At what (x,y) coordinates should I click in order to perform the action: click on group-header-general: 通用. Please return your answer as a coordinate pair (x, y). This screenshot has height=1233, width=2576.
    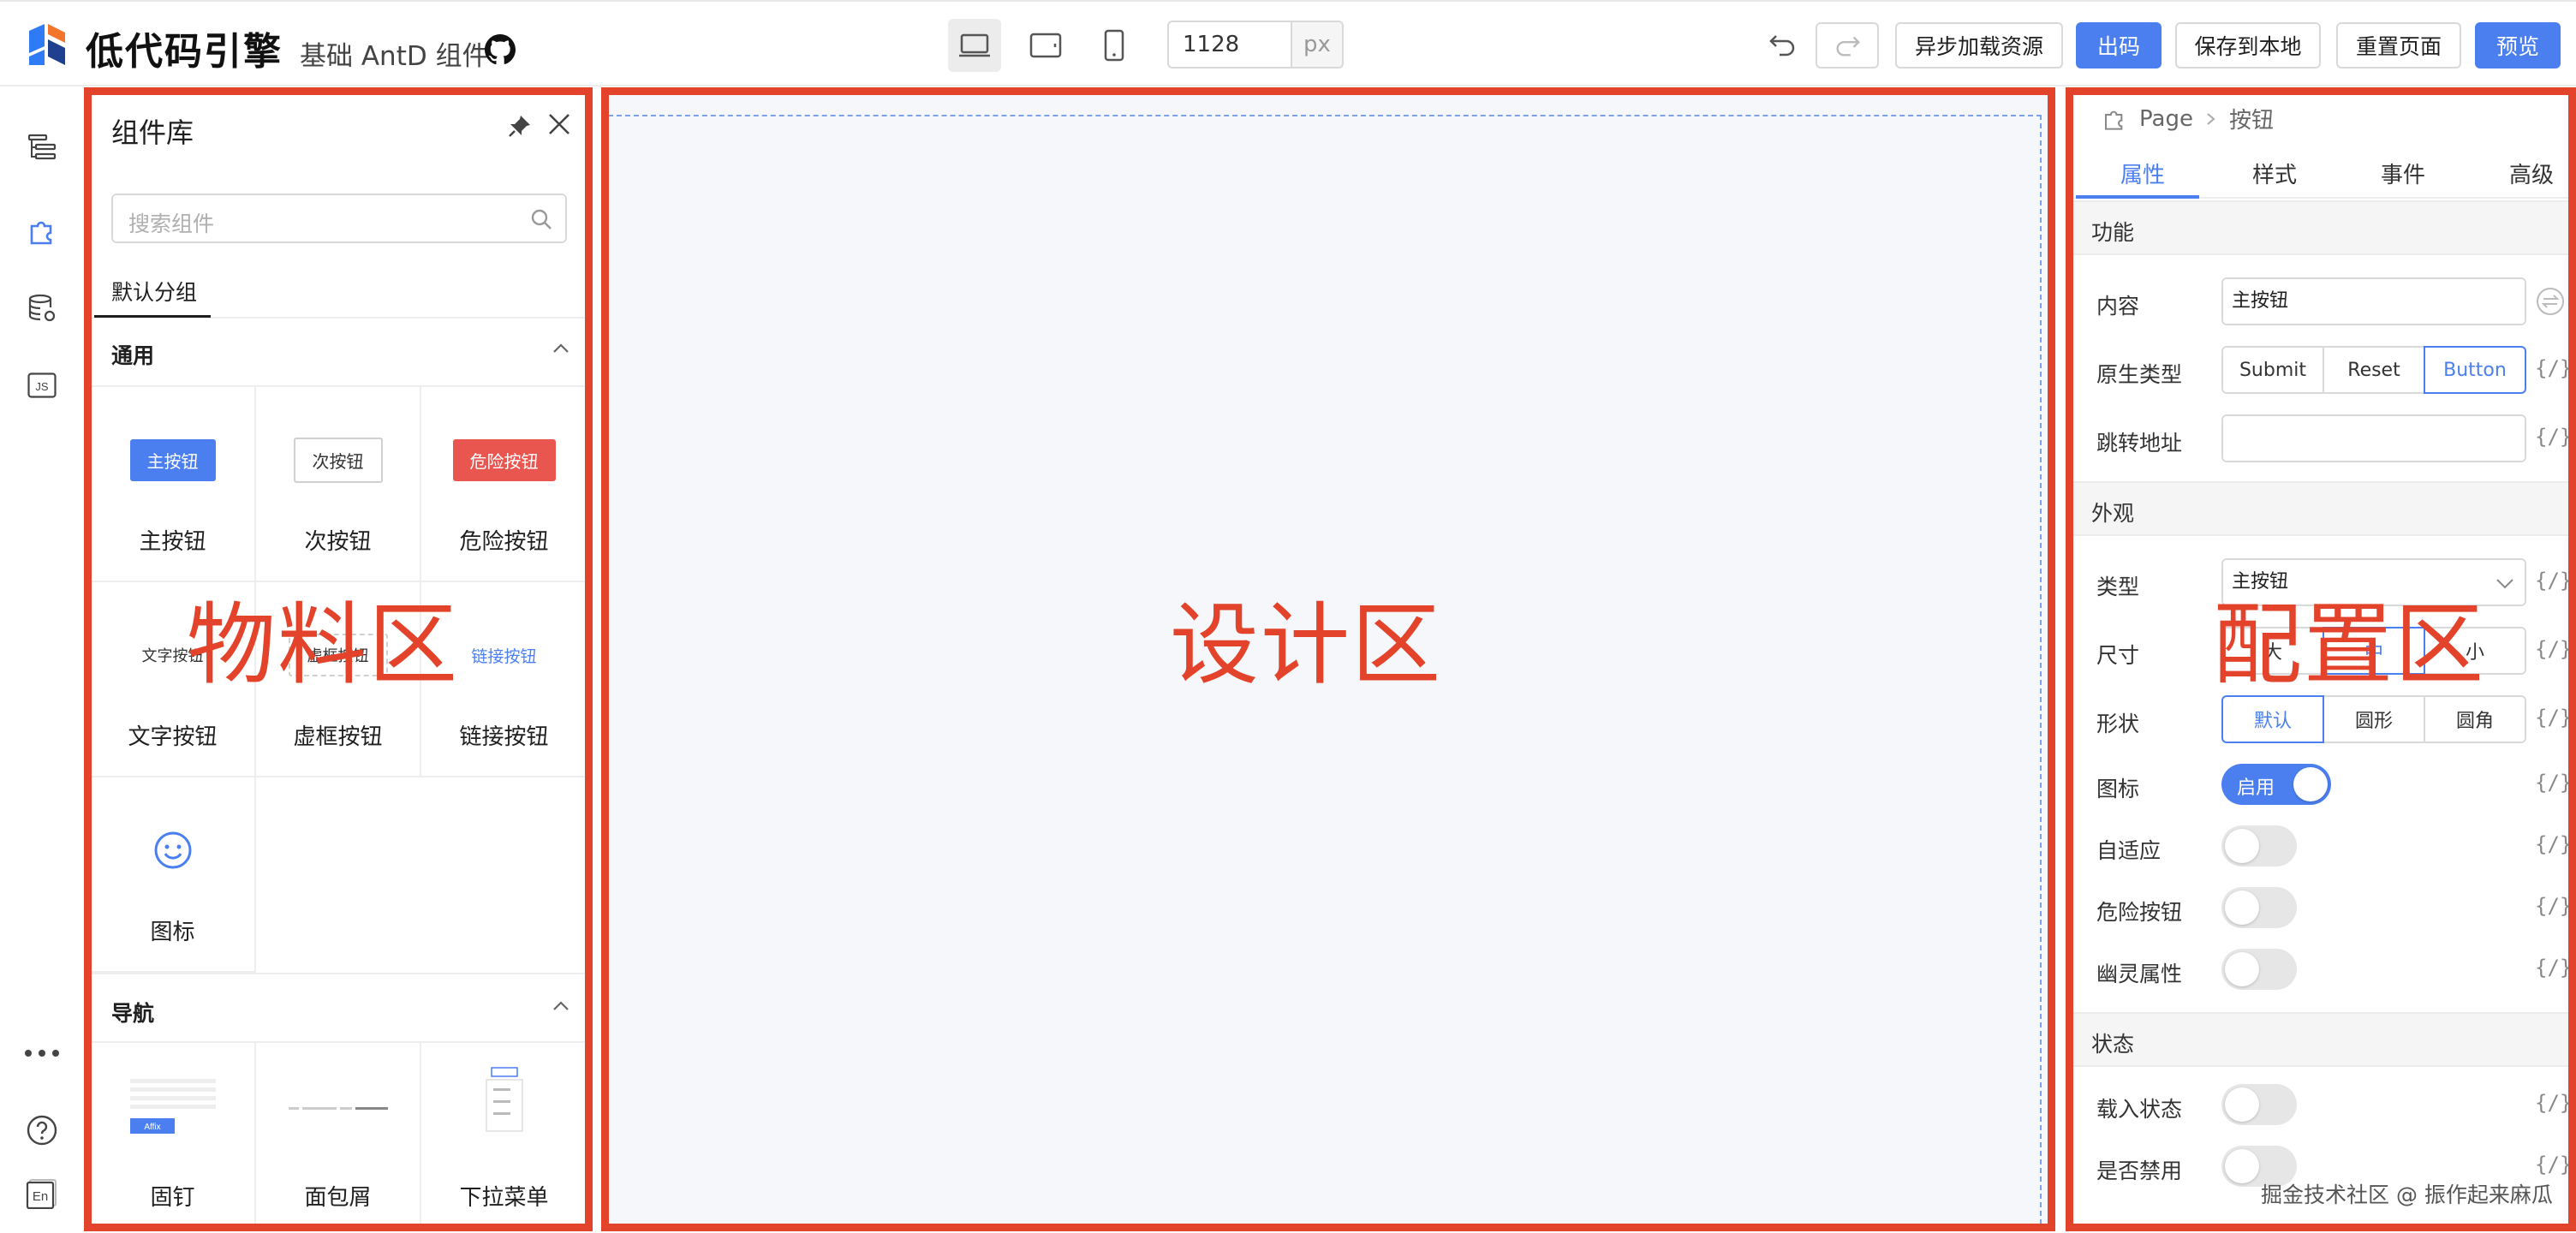
    Looking at the image, I should click on (339, 352).